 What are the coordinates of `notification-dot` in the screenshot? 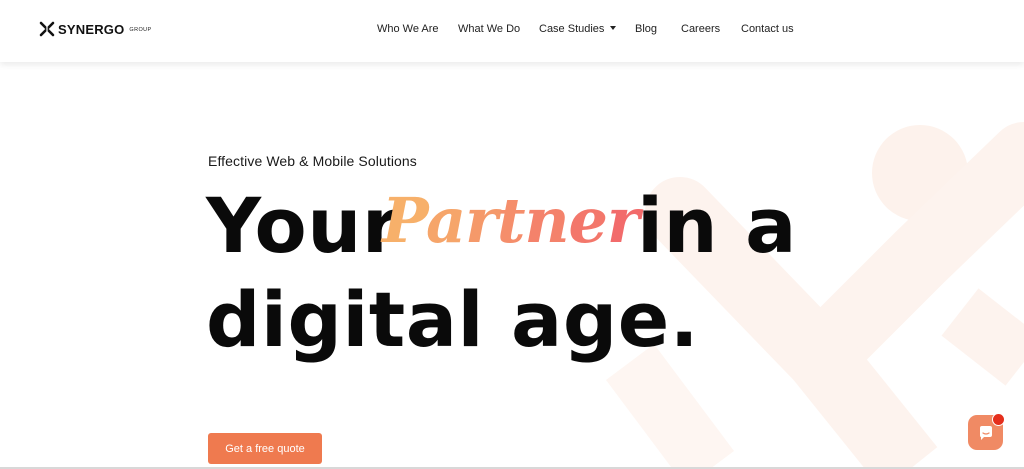 It's located at (998, 419).